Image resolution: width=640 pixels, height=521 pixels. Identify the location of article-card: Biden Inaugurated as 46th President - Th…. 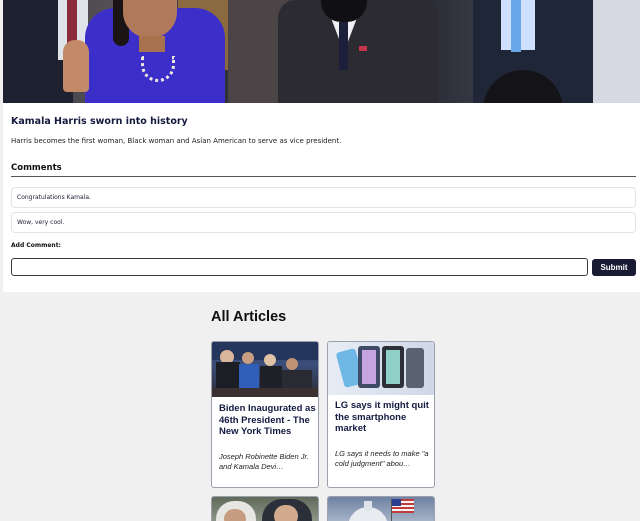
(265, 414).